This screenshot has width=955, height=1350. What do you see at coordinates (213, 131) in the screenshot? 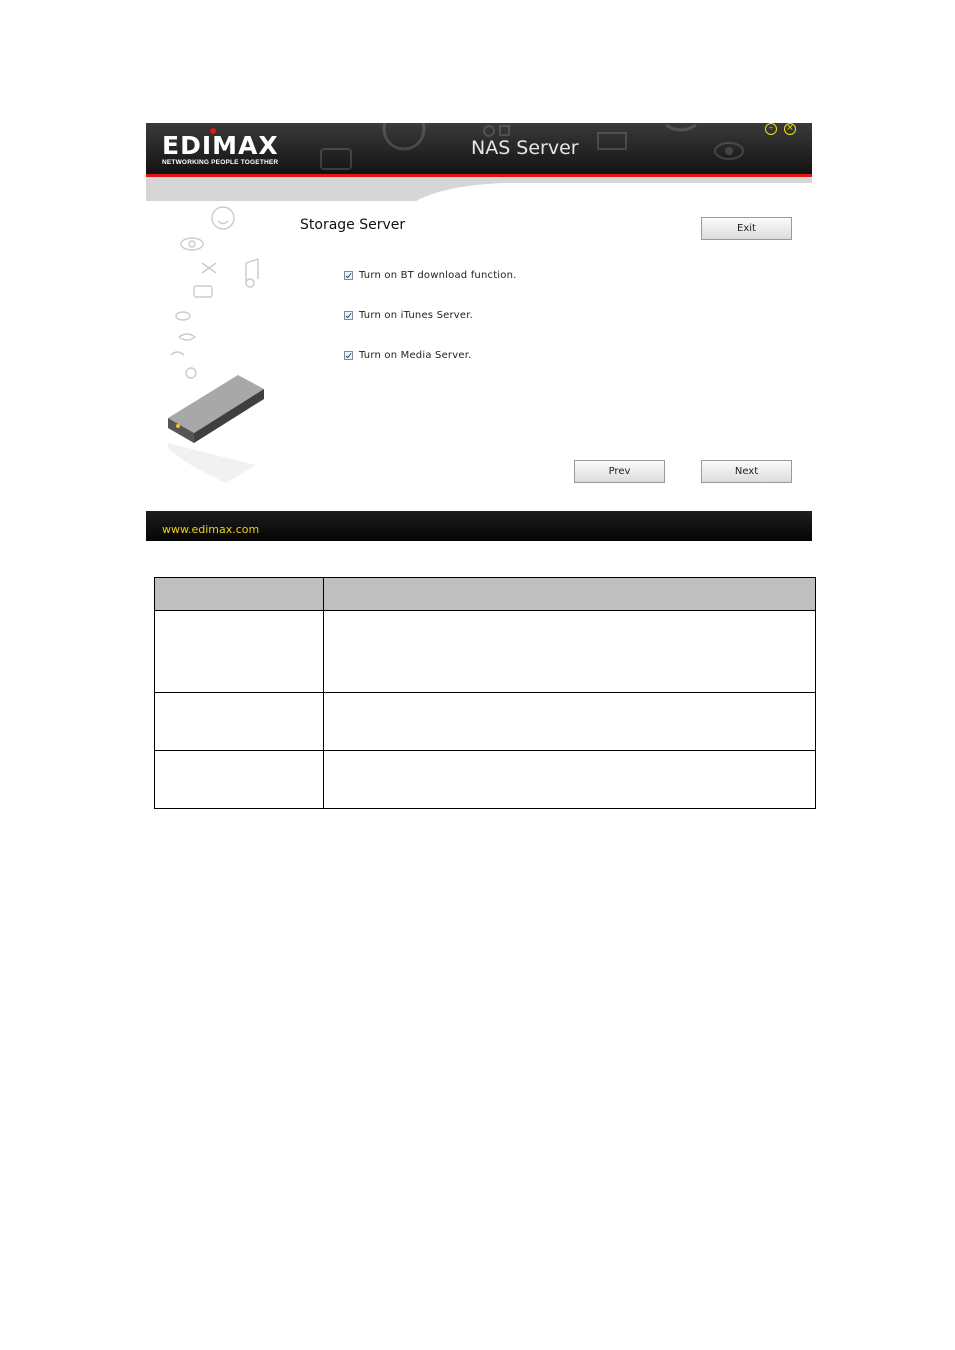
I see `logo-dot` at bounding box center [213, 131].